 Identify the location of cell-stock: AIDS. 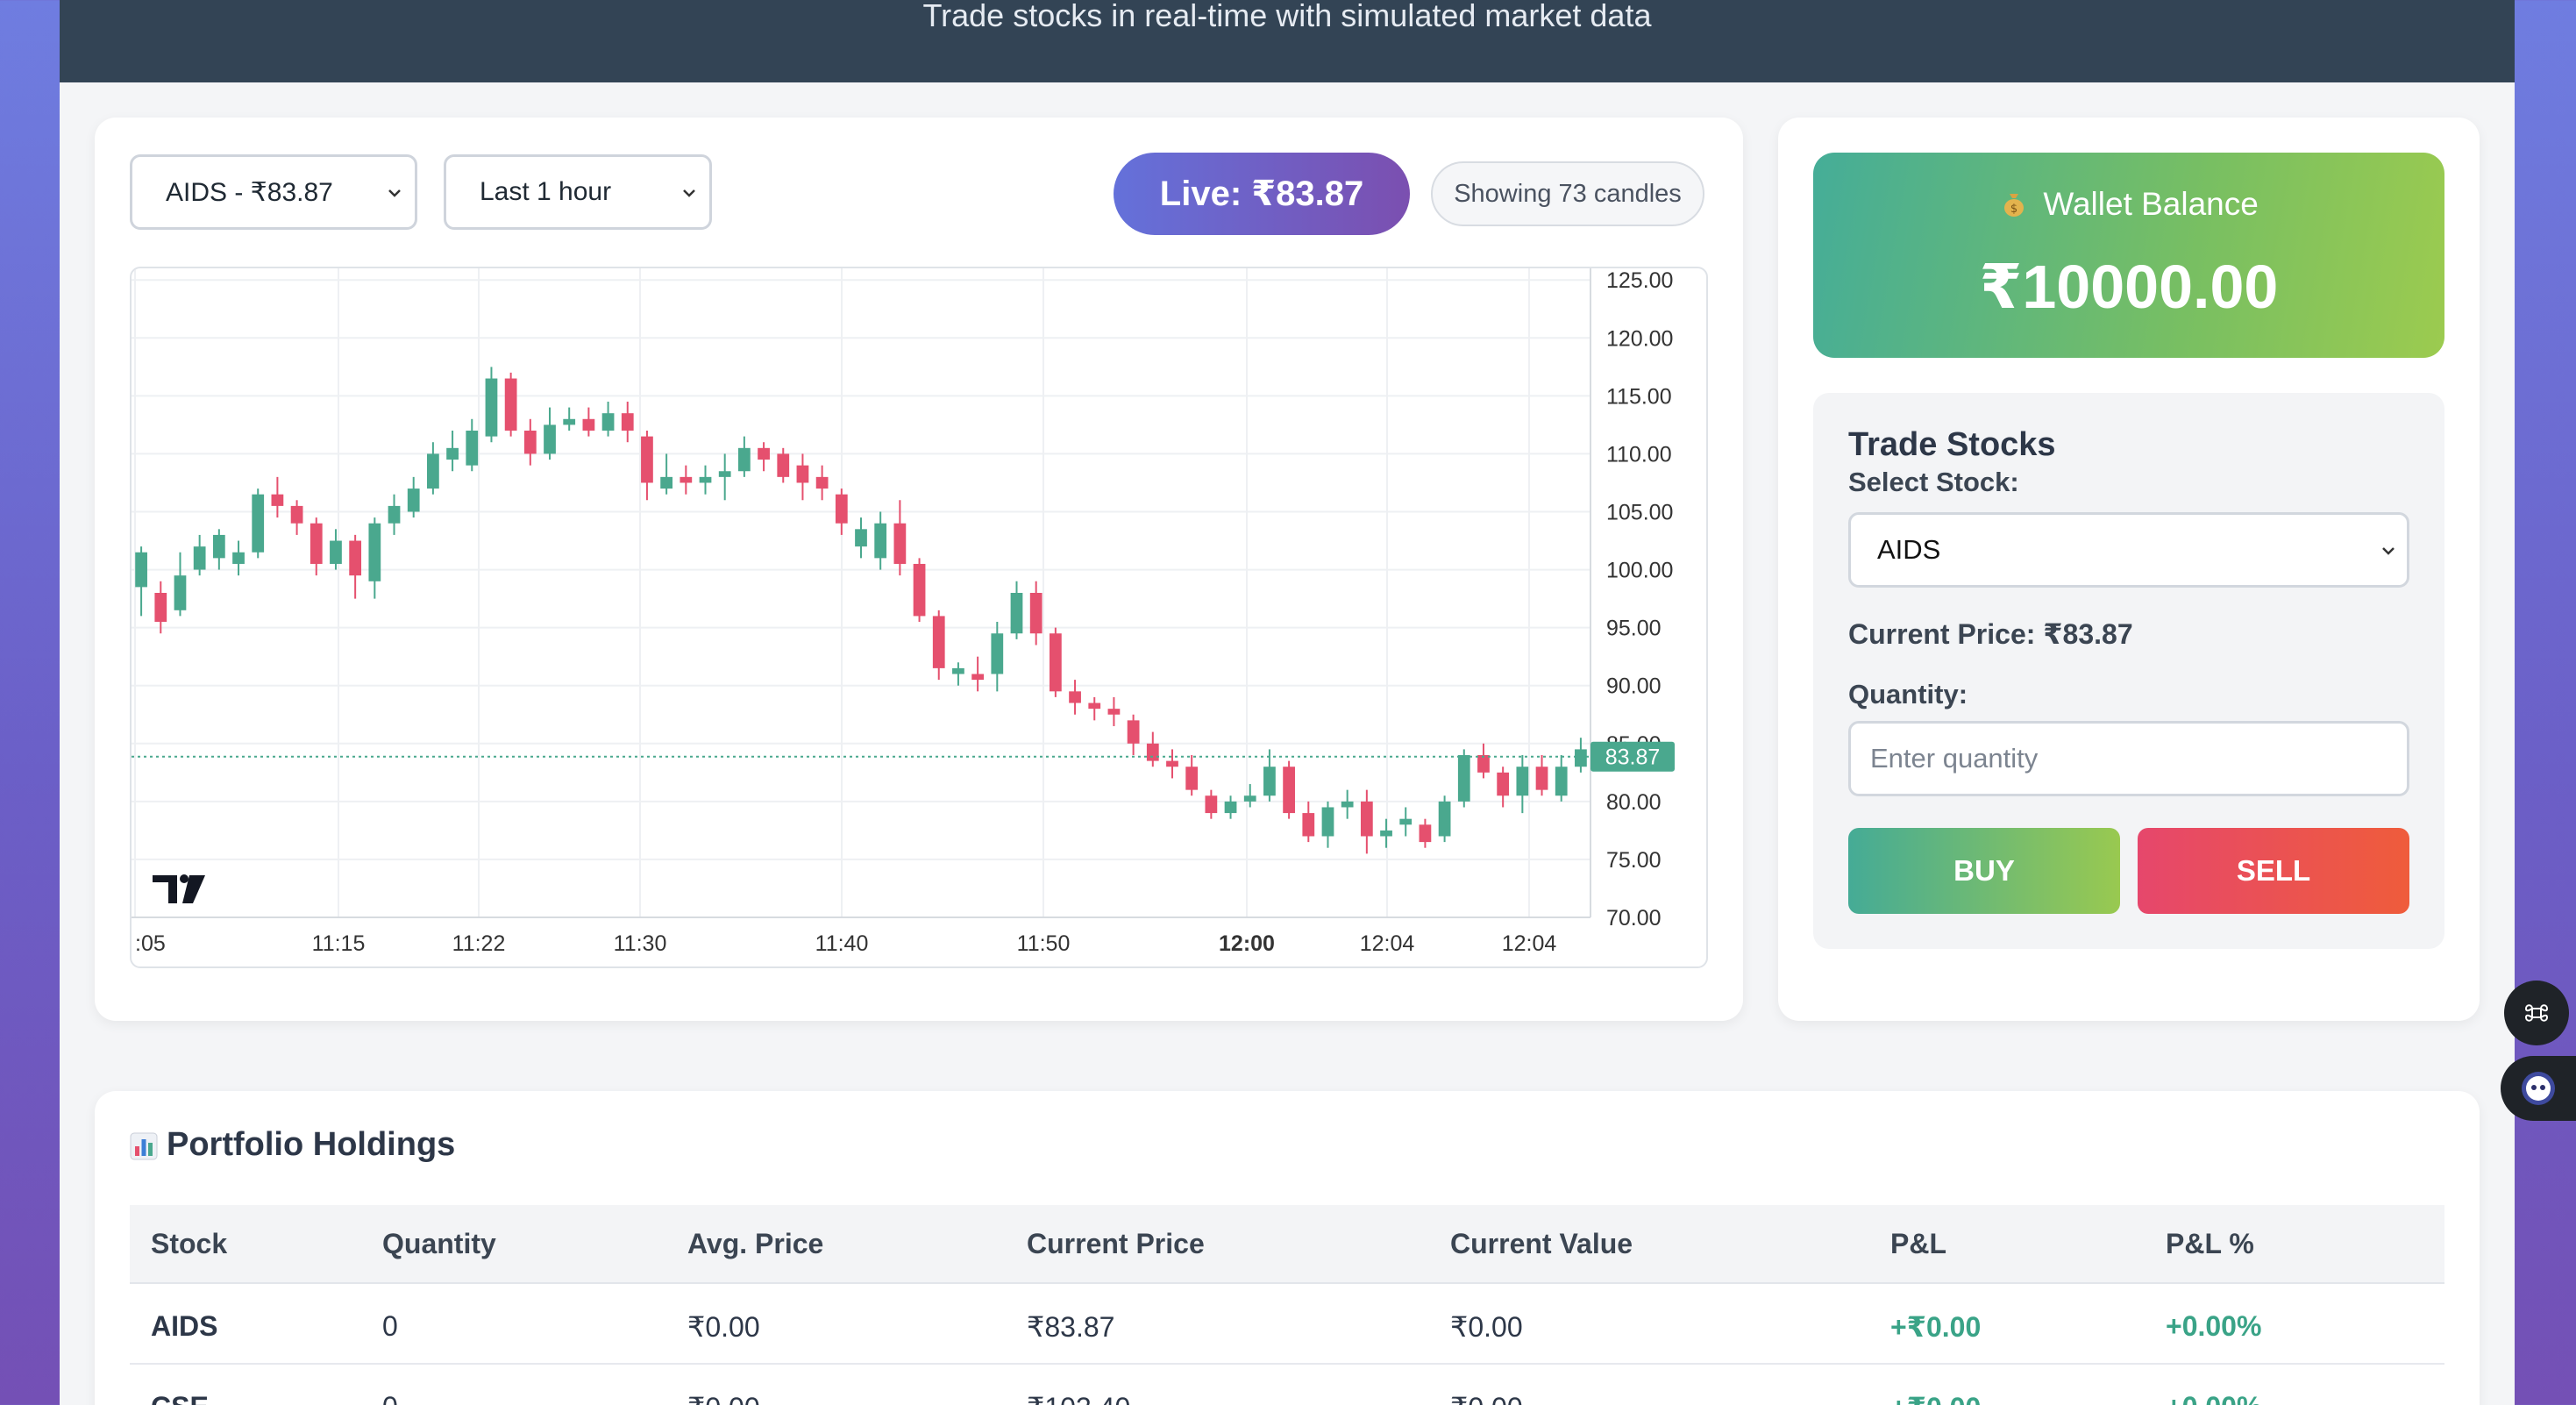
(184, 1326).